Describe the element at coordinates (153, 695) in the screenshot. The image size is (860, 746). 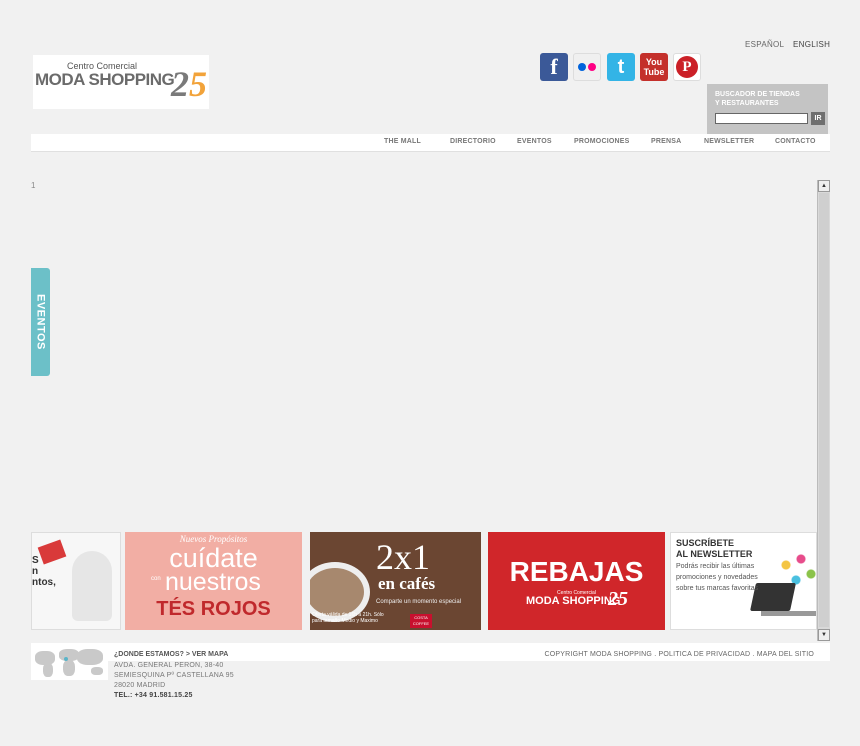
I see `footer-phone: TEL.: +34 91.581.15.25` at that location.